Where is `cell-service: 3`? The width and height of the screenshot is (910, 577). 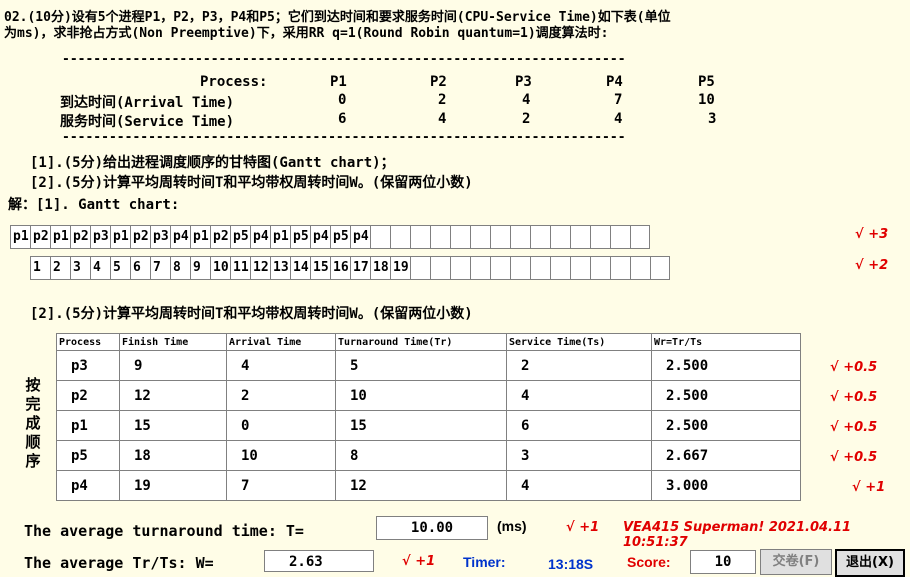 cell-service: 3 is located at coordinates (579, 455).